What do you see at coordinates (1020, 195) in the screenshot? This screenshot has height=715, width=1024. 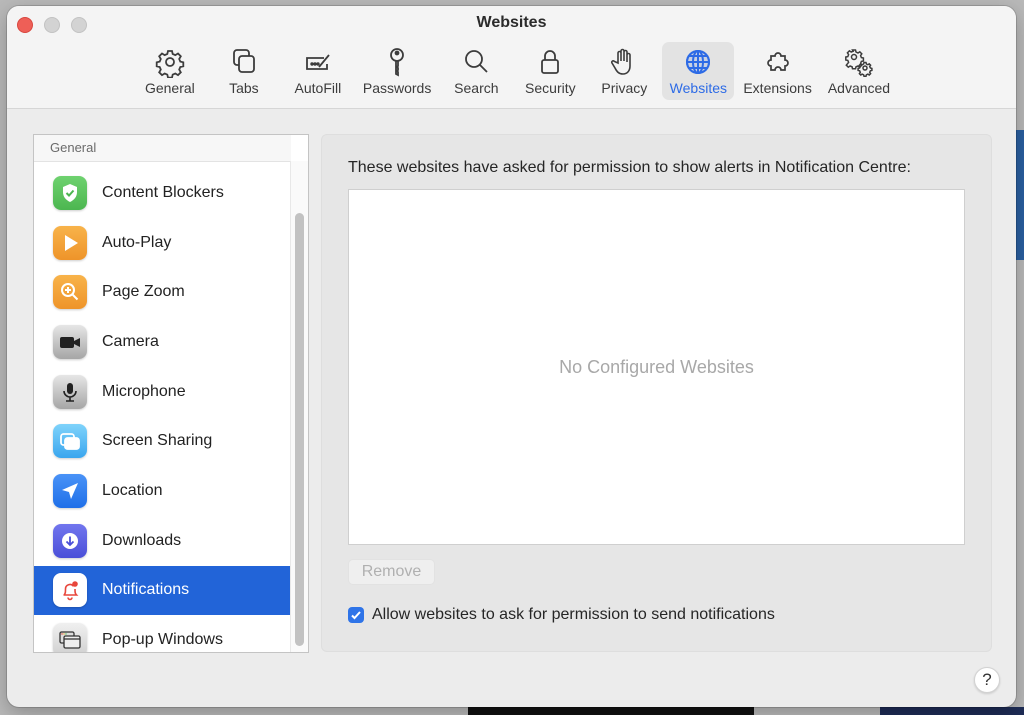 I see `desktop-background` at bounding box center [1020, 195].